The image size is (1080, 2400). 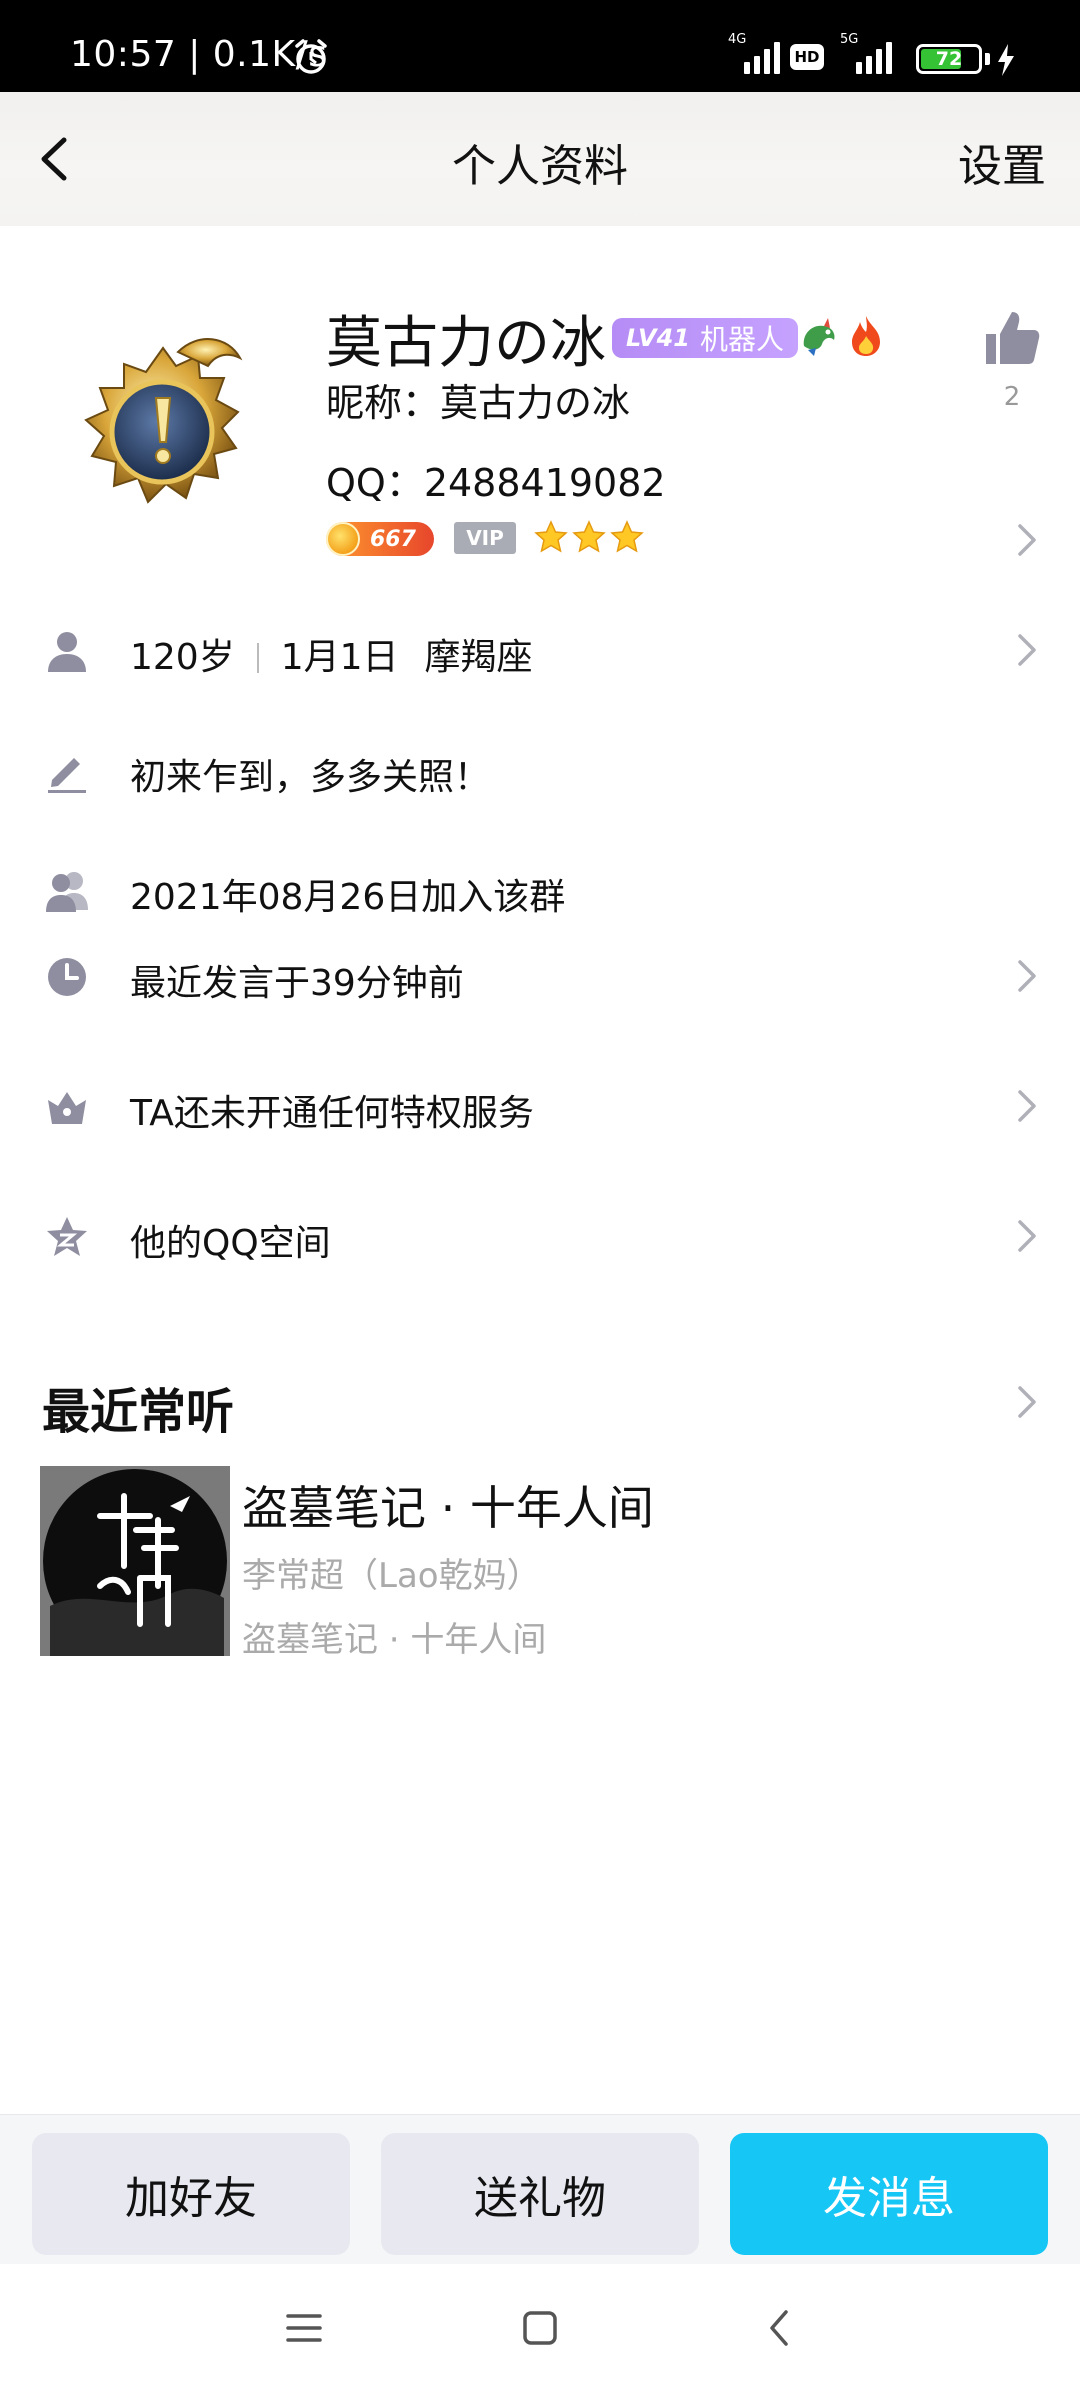 I want to click on last-spoke-row: 最近发言于39分钟前, so click(x=540, y=976).